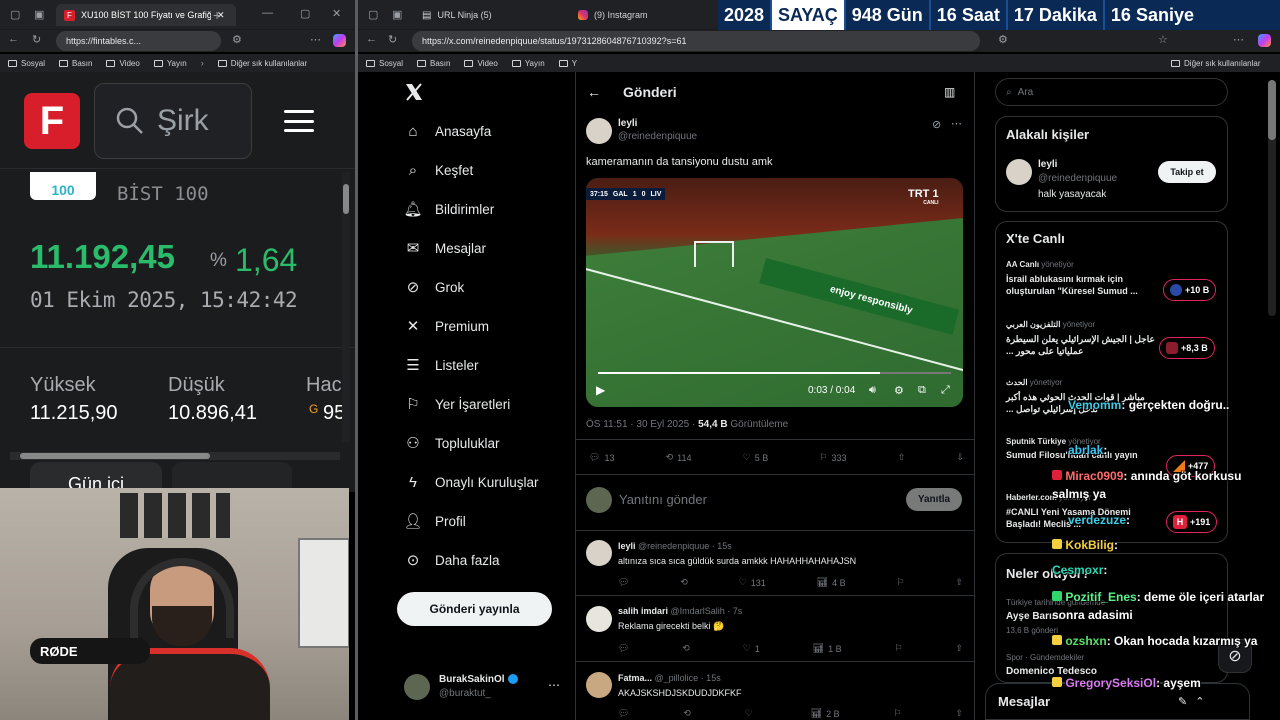 The height and width of the screenshot is (720, 1280). I want to click on like-action: ♡ 1, so click(751, 648).